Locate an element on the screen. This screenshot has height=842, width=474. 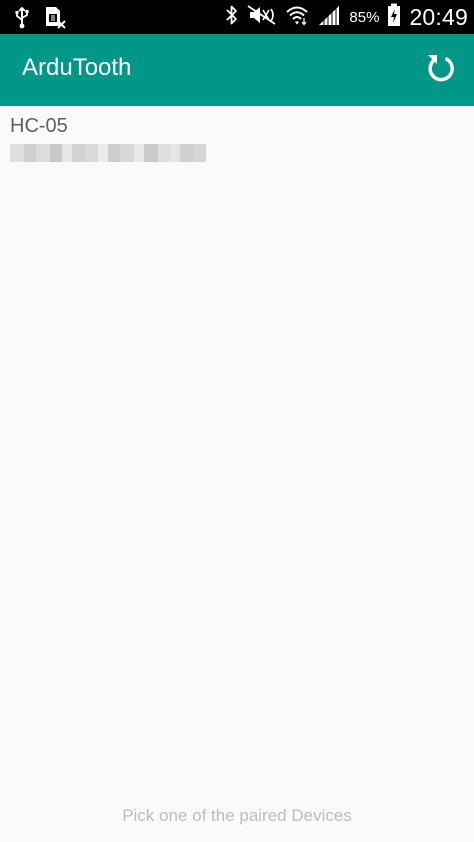
signal-icon is located at coordinates (329, 17).